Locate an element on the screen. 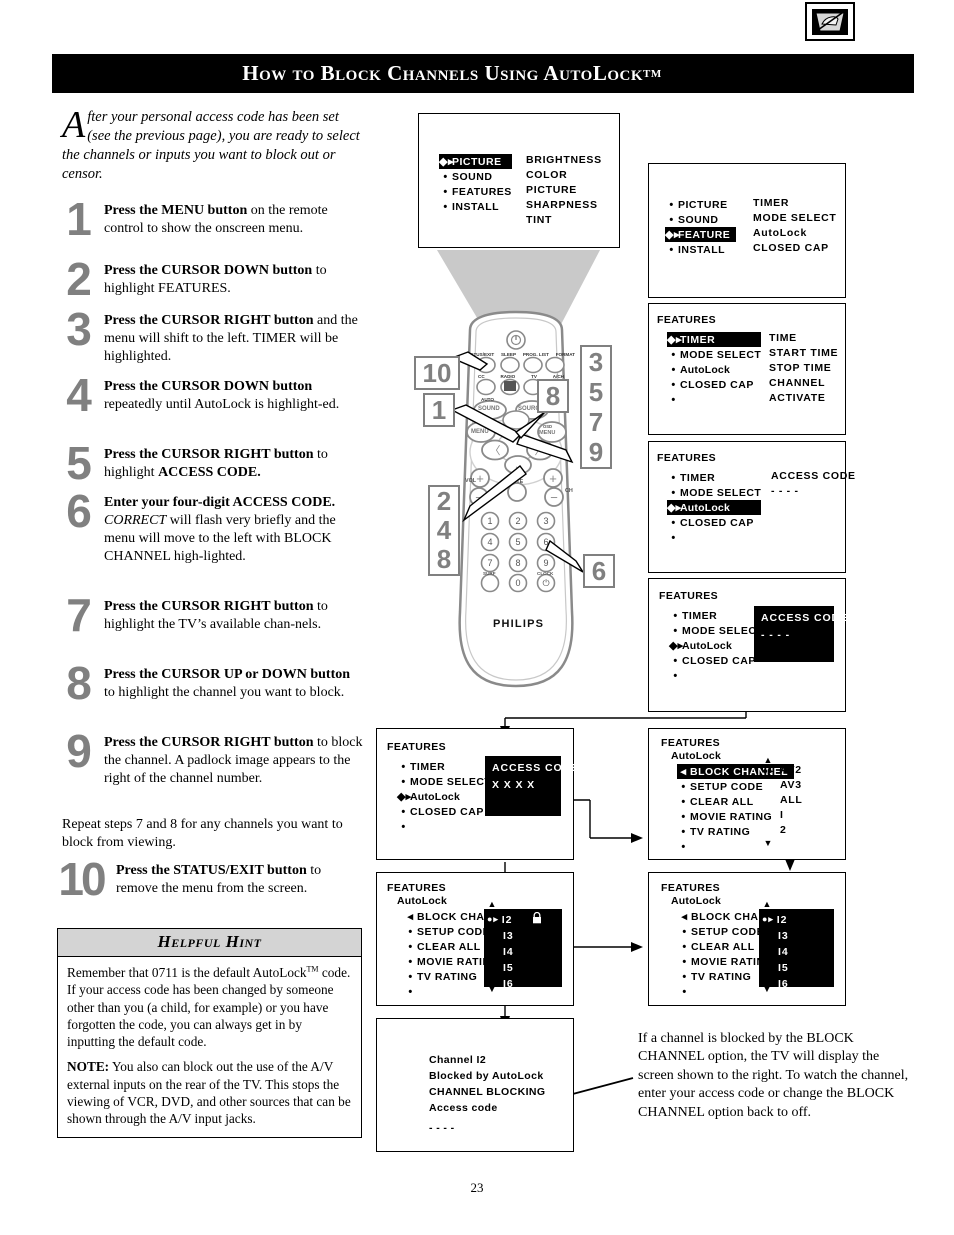 The image size is (954, 1235). osd5-item-closed-cap: • CLOSED CAP is located at coordinates (716, 660).